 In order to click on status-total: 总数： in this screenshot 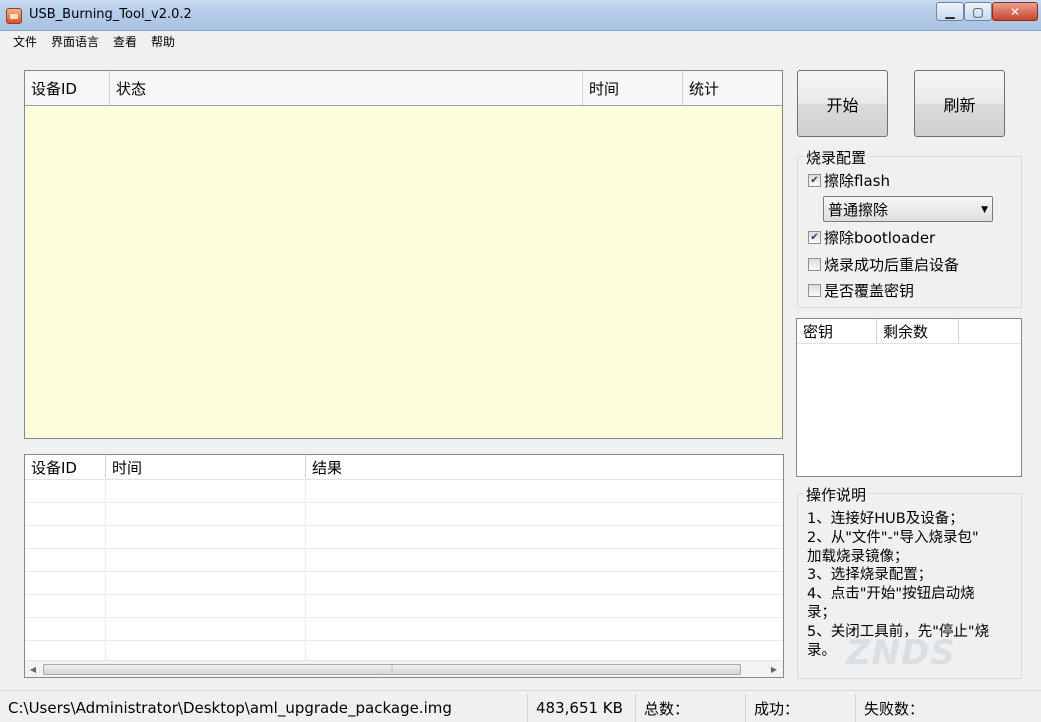, I will do `click(691, 708)`.